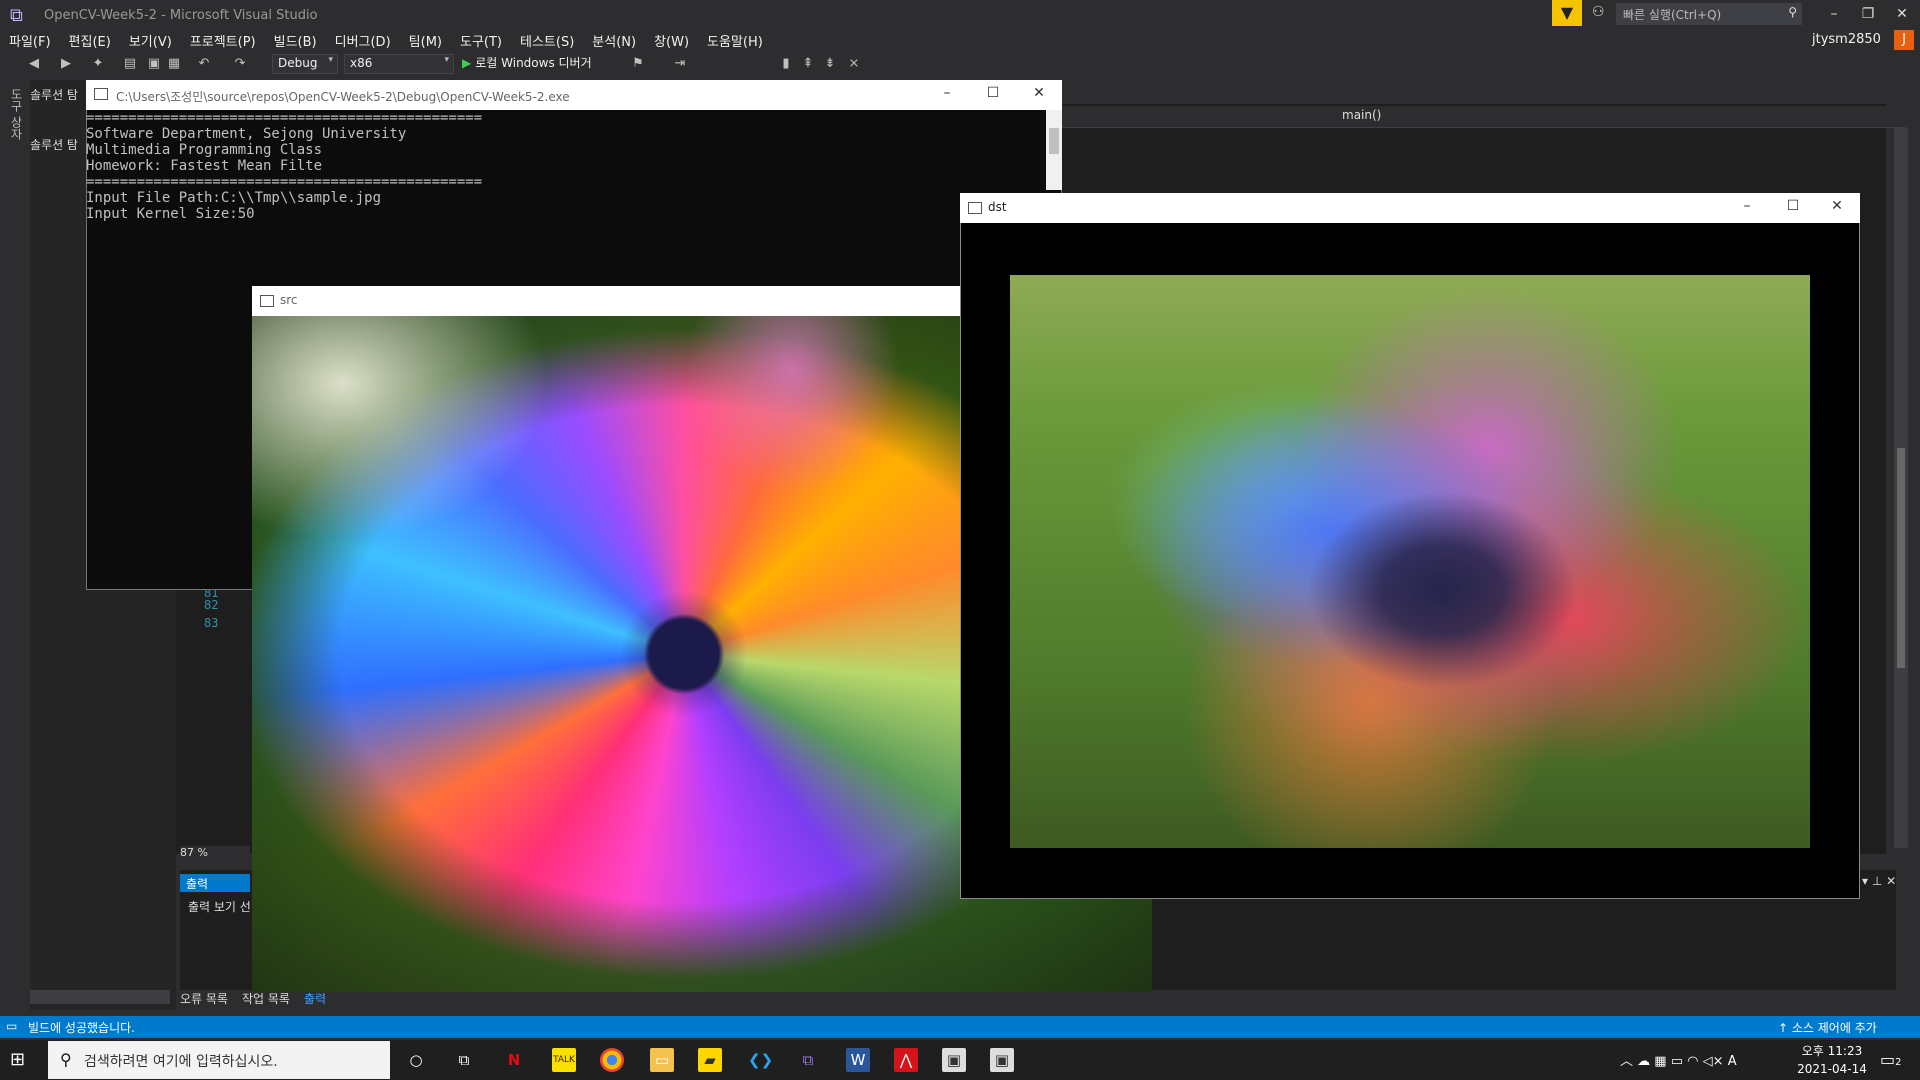 This screenshot has height=1080, width=1920. What do you see at coordinates (34, 64) in the screenshot?
I see `back-icon: ◀` at bounding box center [34, 64].